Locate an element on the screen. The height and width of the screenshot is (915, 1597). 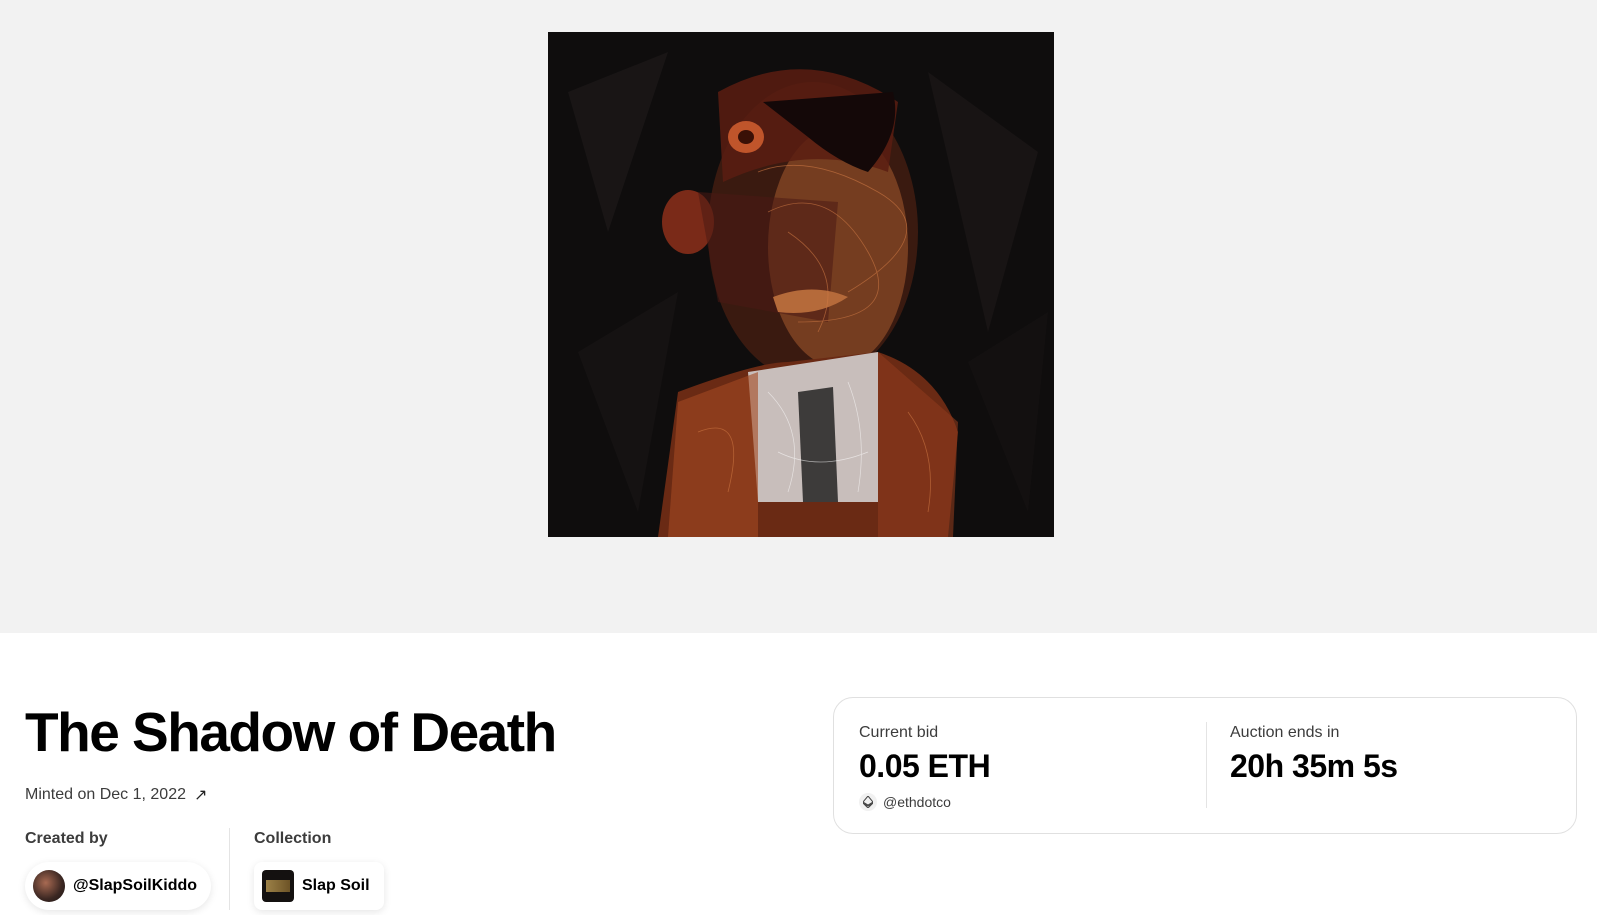
bidder-link: @ethdotco is located at coordinates (924, 802).